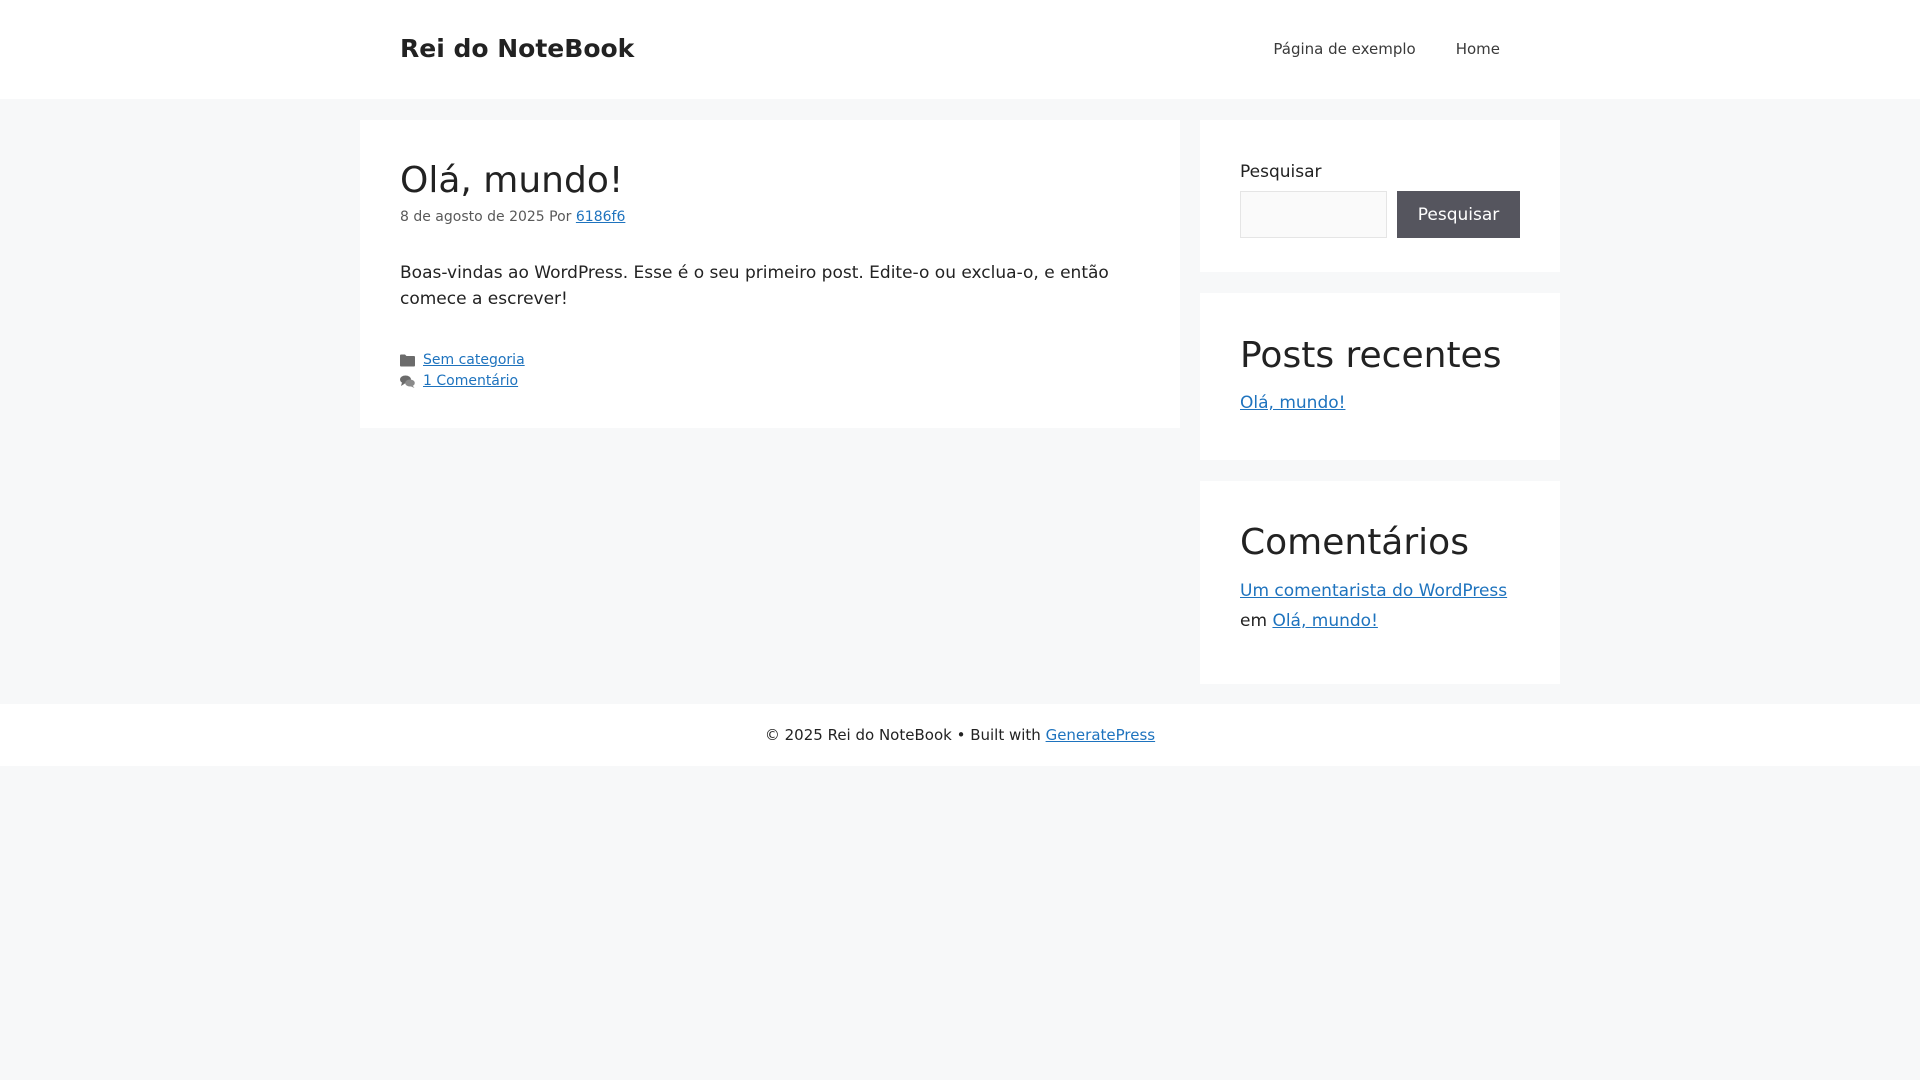 This screenshot has width=1920, height=1080. Describe the element at coordinates (1478, 49) in the screenshot. I see `nav-item-home: Home` at that location.